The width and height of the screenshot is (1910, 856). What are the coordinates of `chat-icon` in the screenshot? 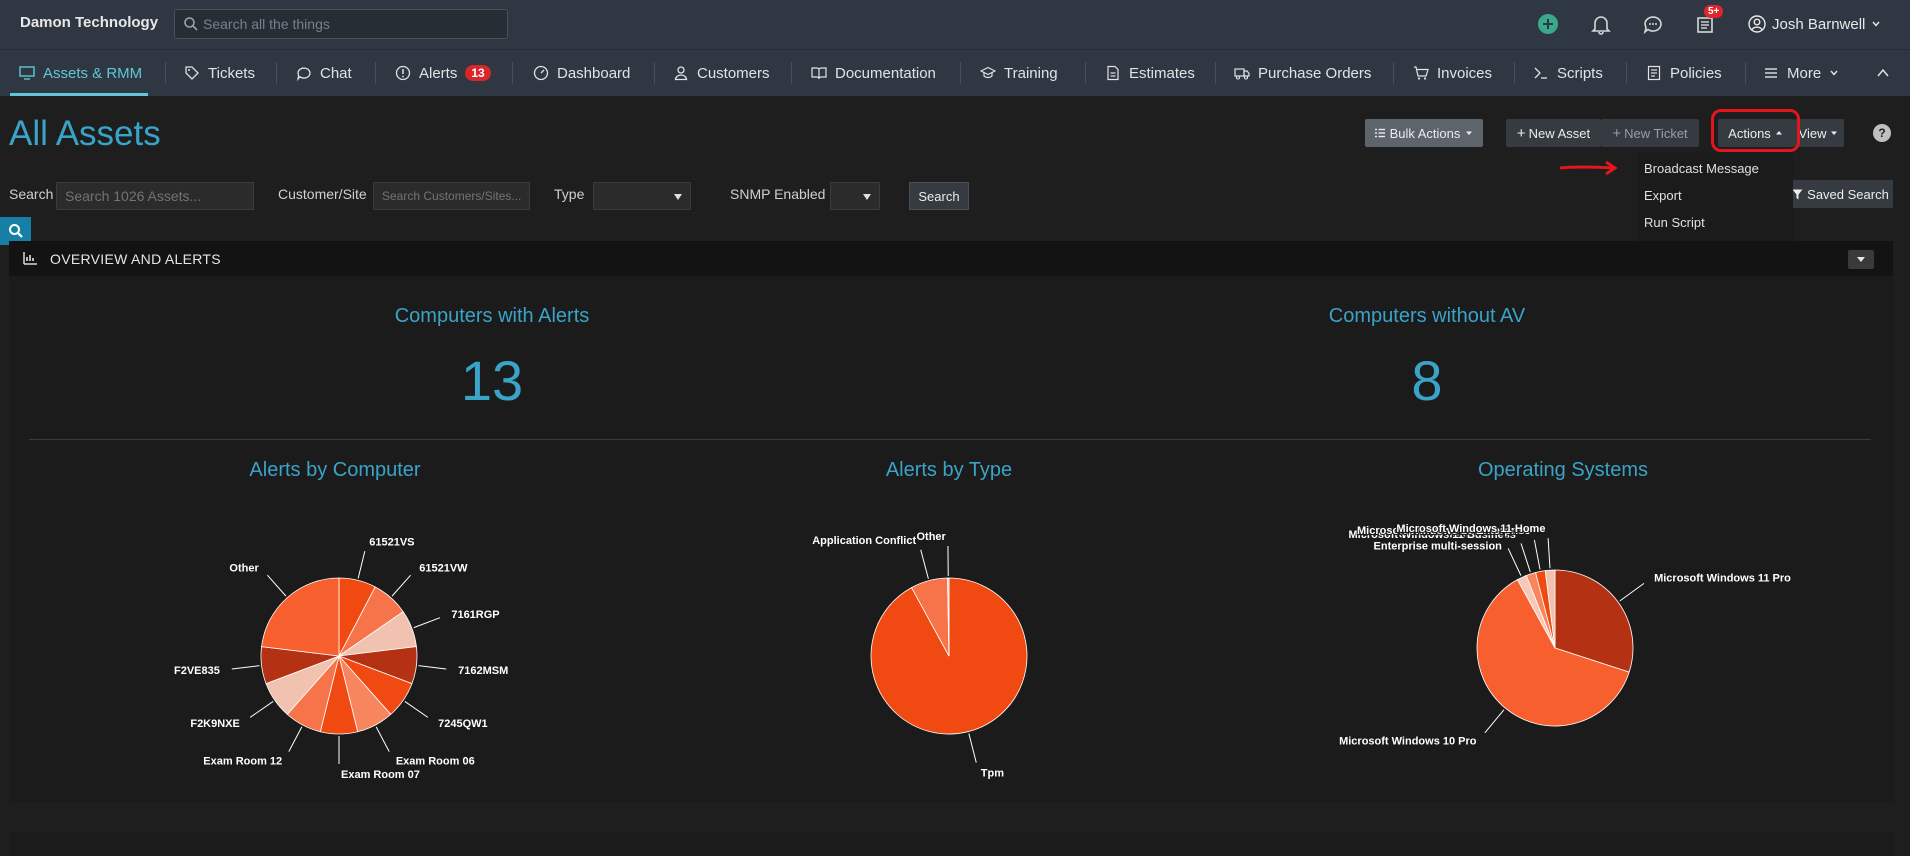 It's located at (303, 74).